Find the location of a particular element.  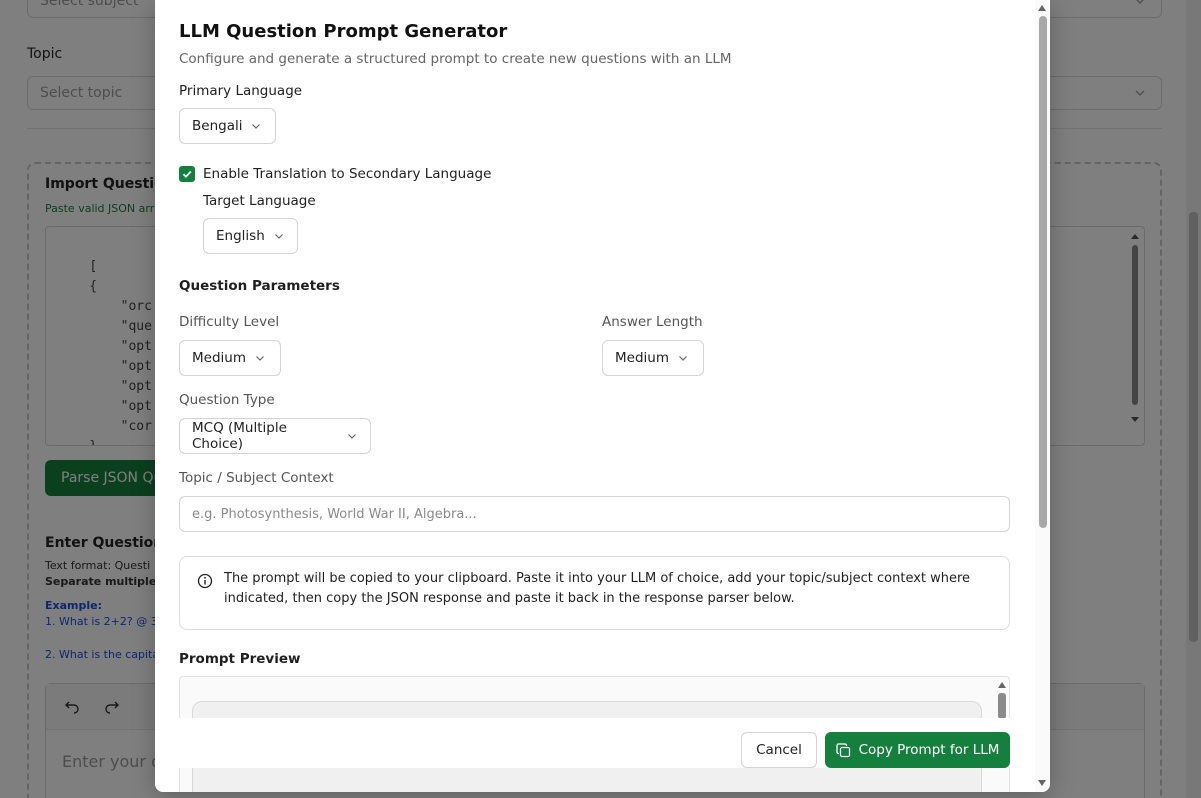

answer-length-select: Medium is located at coordinates (653, 358).